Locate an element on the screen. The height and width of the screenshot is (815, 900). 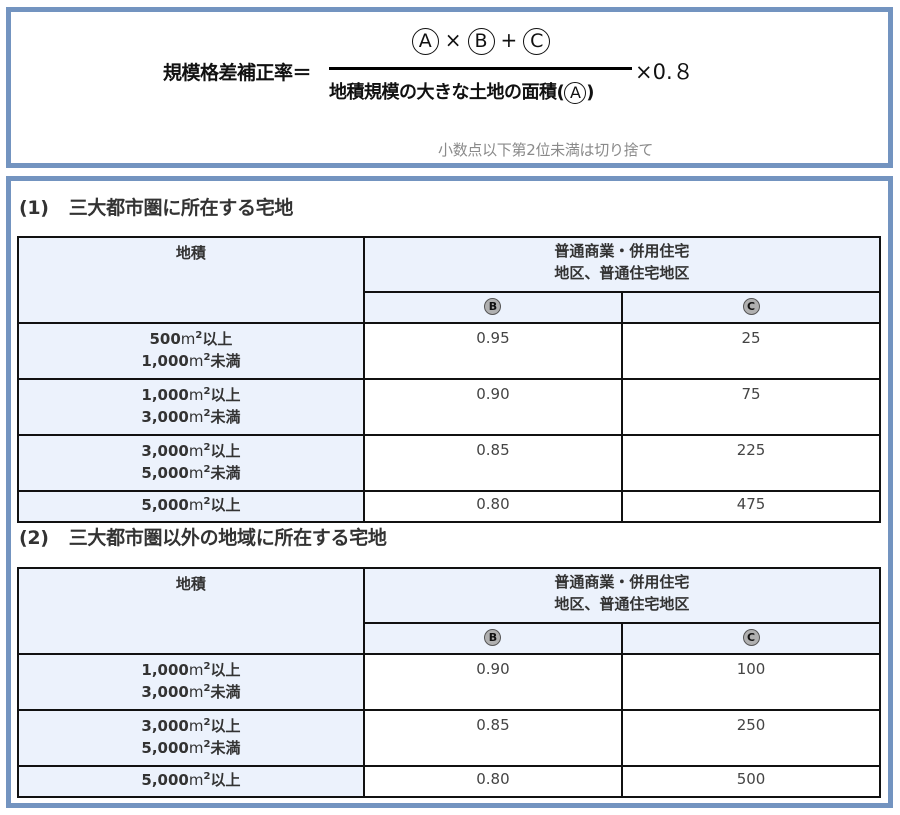
area-to: 1,000 is located at coordinates (165, 361).